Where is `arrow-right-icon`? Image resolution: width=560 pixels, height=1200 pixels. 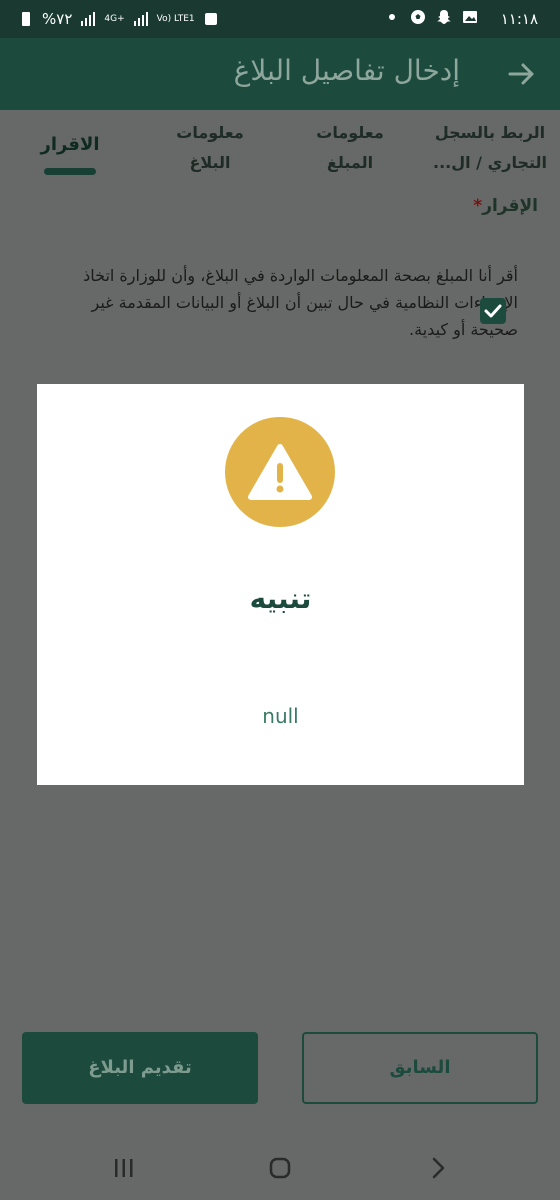 arrow-right-icon is located at coordinates (522, 74).